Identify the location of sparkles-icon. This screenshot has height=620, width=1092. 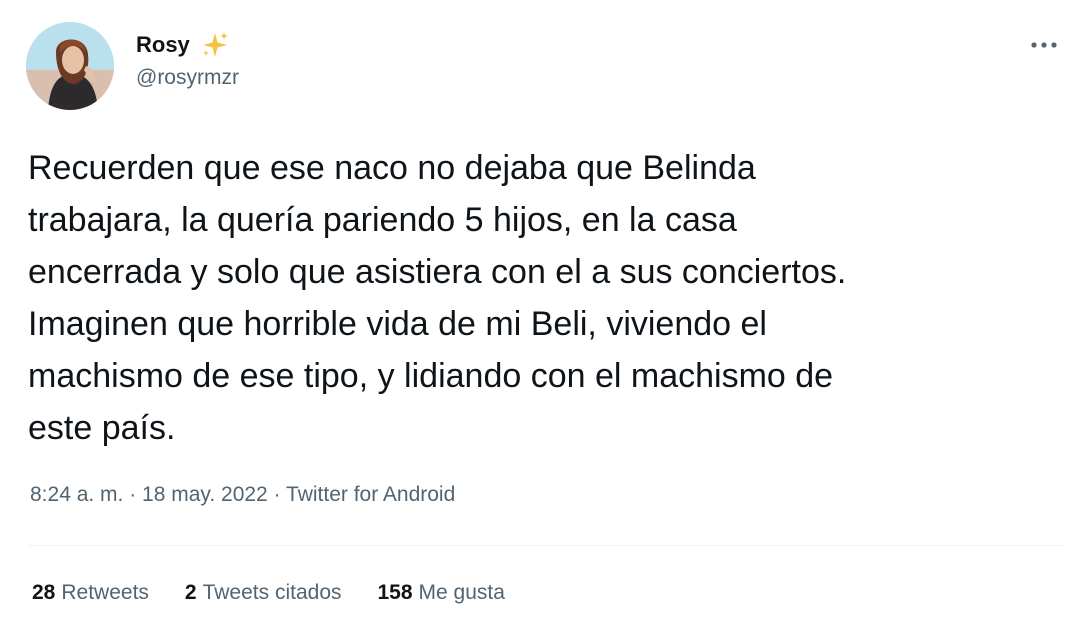
(215, 45).